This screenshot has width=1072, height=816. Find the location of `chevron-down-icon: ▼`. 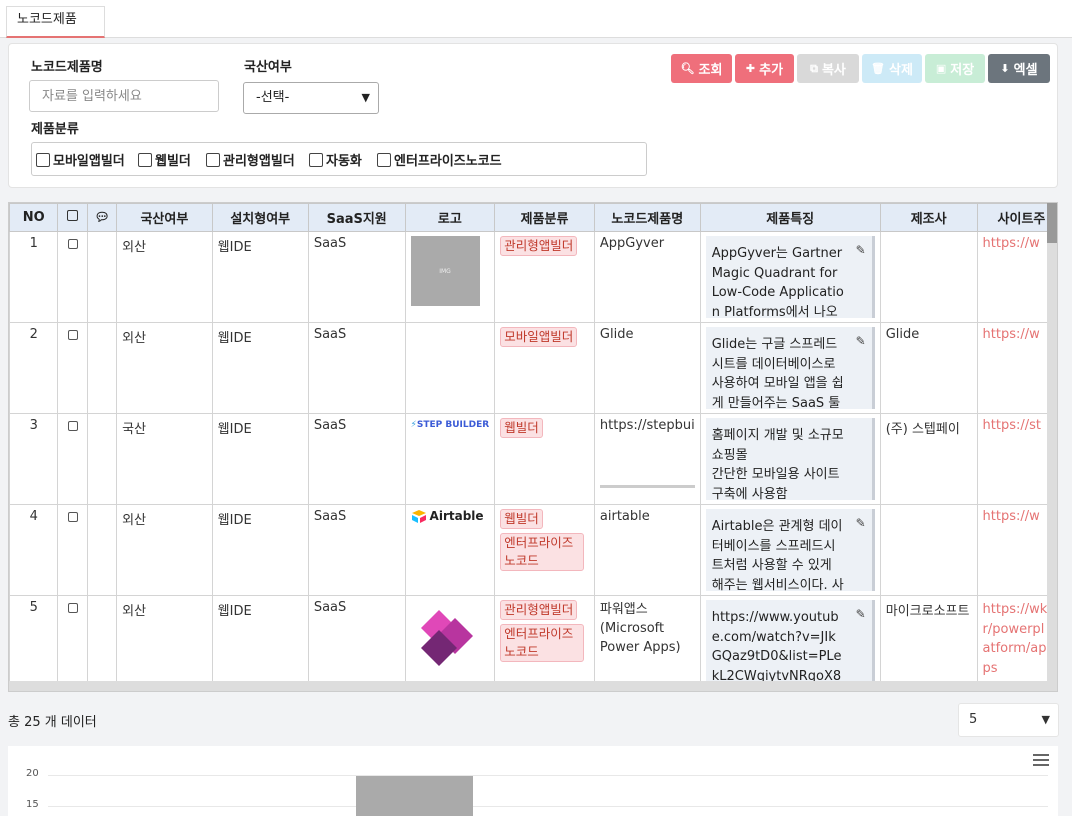

chevron-down-icon: ▼ is located at coordinates (365, 97).